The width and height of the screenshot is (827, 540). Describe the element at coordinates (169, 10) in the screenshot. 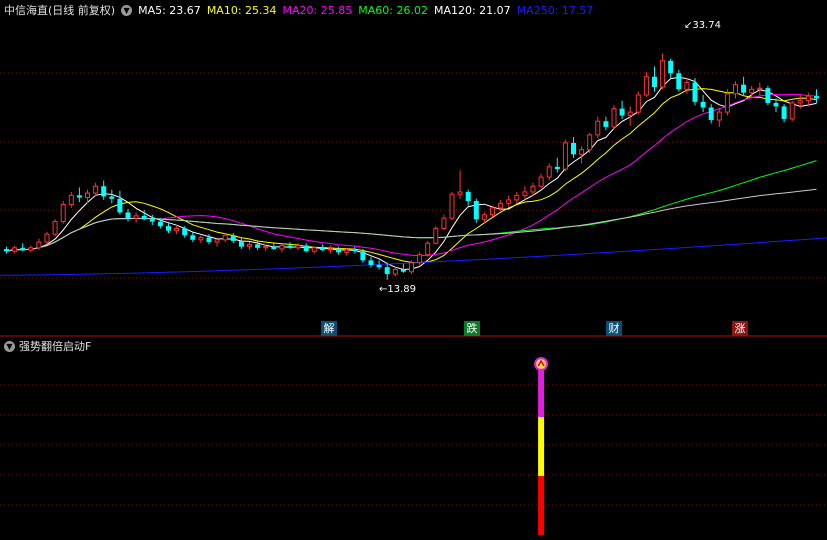

I see `ma5-legend: MA5: 23.67` at that location.